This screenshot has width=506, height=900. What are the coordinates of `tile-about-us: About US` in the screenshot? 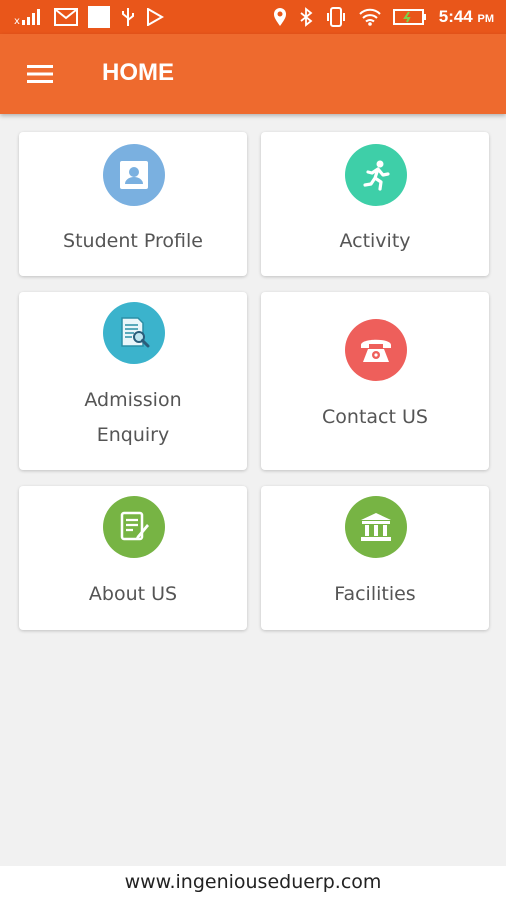 It's located at (133, 558).